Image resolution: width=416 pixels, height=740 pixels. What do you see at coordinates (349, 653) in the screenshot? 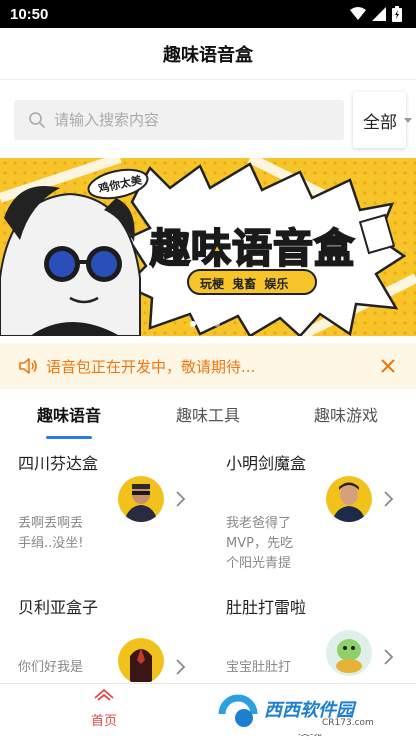
I see `turtle-avatar-icon` at bounding box center [349, 653].